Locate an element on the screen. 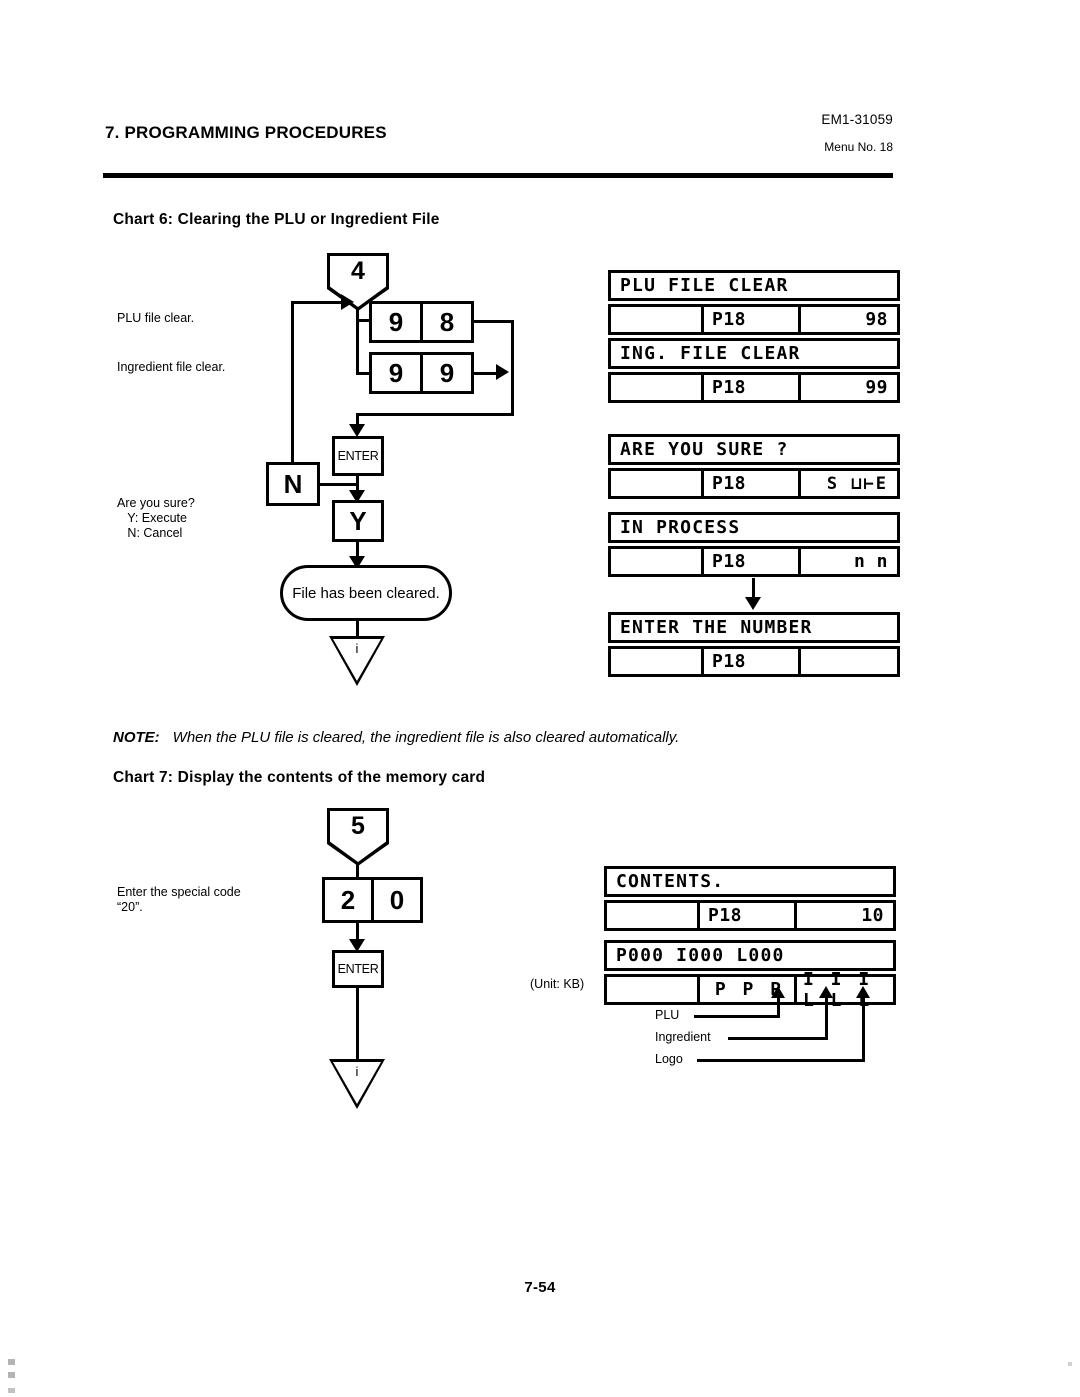  lcd-fields: P18 is located at coordinates (754, 661).